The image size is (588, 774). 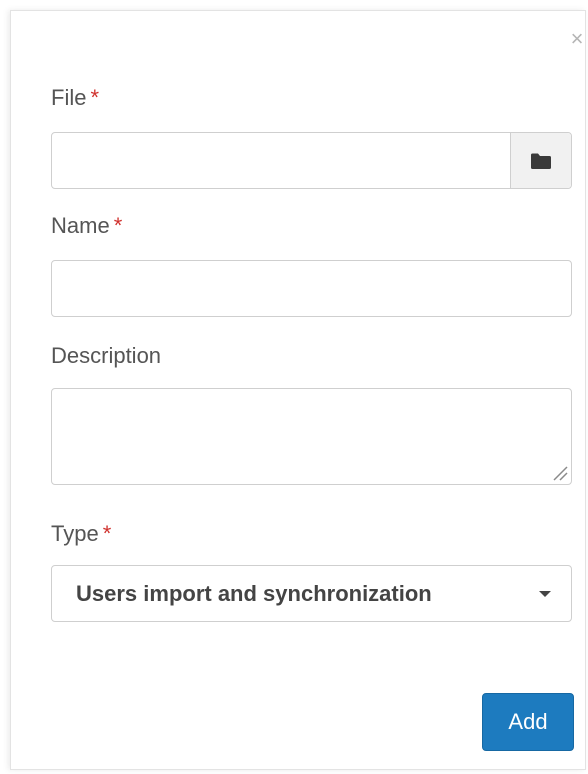 I want to click on description-label-text: Description, so click(x=106, y=355).